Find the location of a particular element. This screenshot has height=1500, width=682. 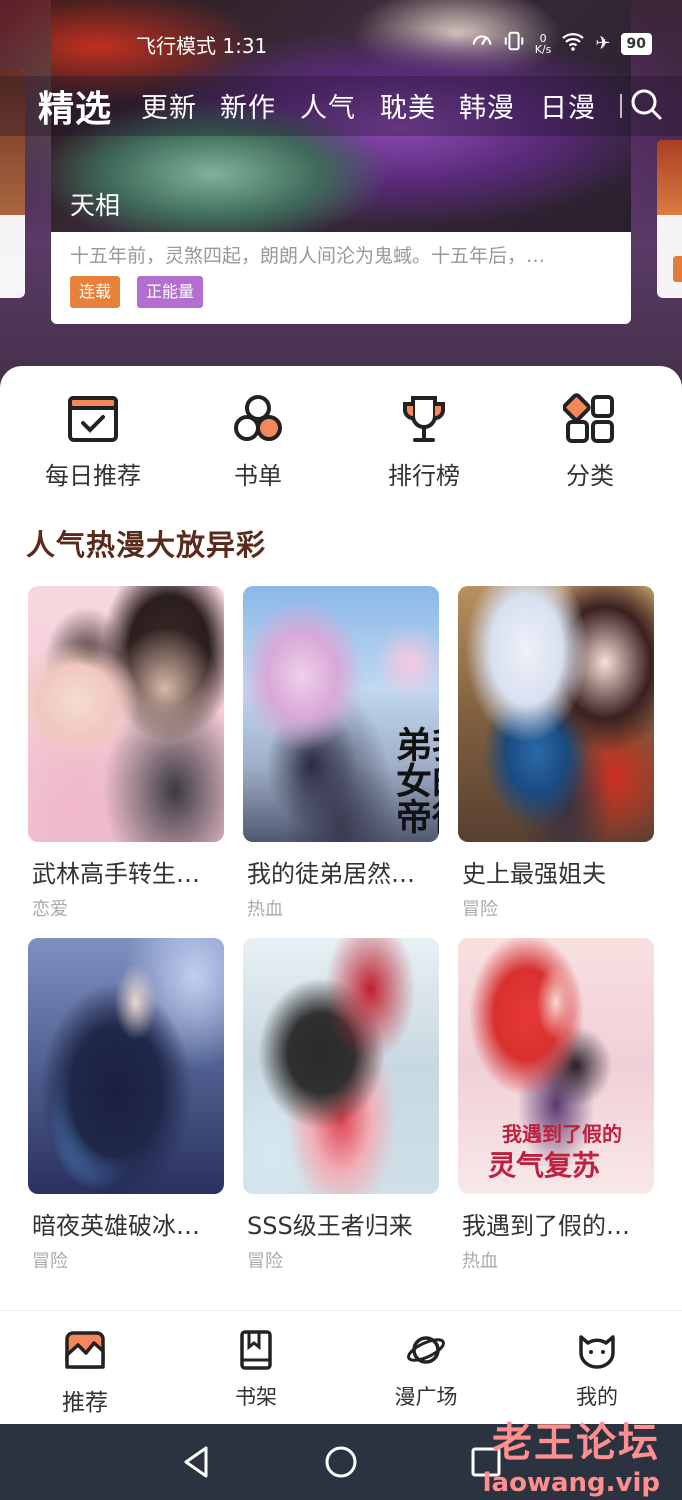

book-card: 我遇到了假的 灵气复苏 我遇到了假的… 热血 is located at coordinates (556, 1105).